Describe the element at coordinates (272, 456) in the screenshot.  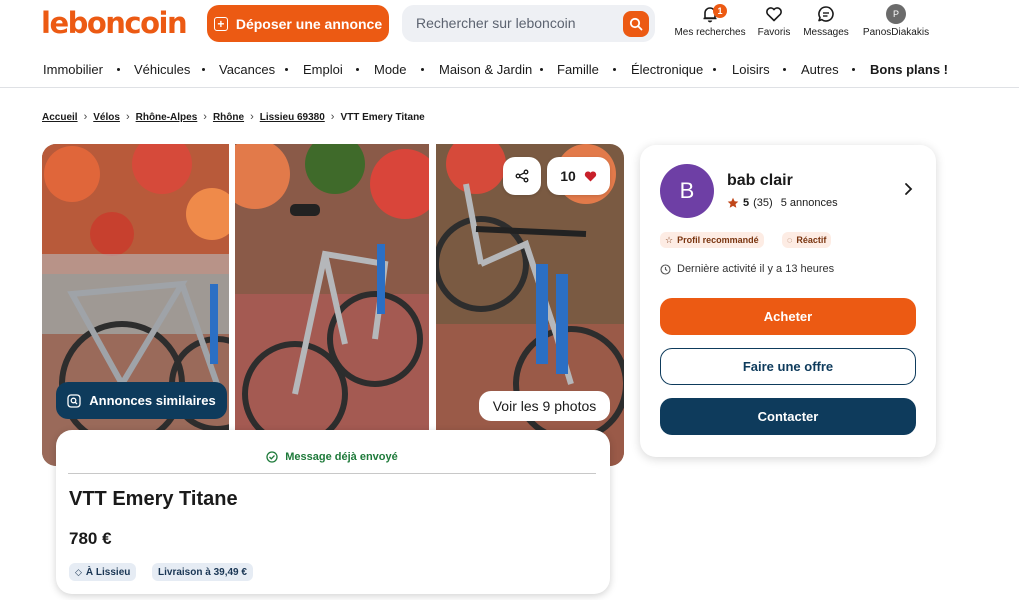
I see `check-circle-icon` at that location.